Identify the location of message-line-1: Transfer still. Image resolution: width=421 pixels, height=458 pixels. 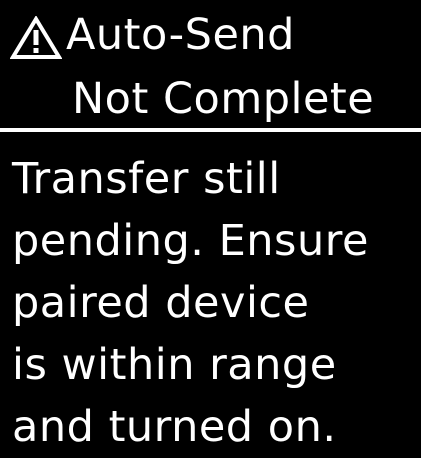
(146, 179).